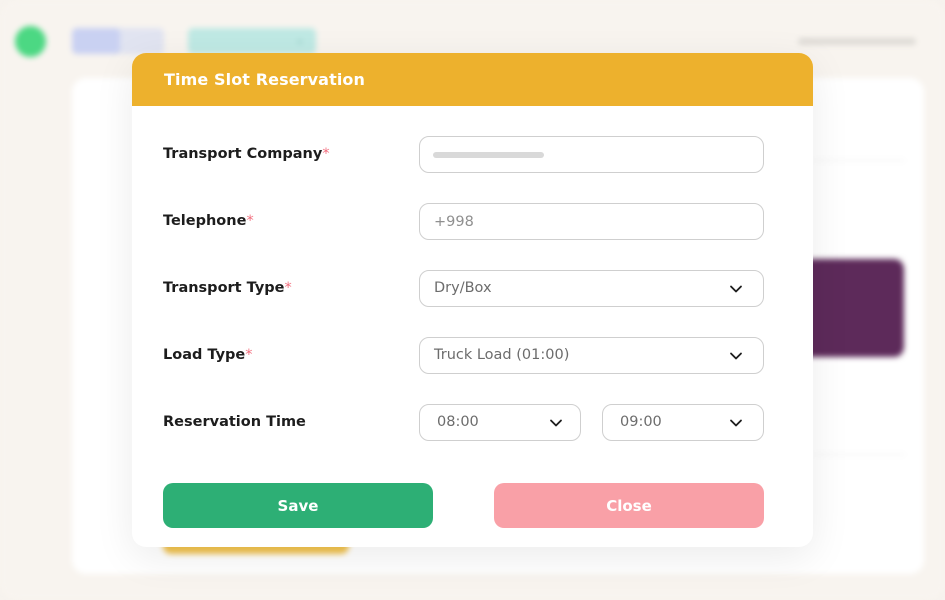  I want to click on start-time-value: 08:00, so click(458, 422).